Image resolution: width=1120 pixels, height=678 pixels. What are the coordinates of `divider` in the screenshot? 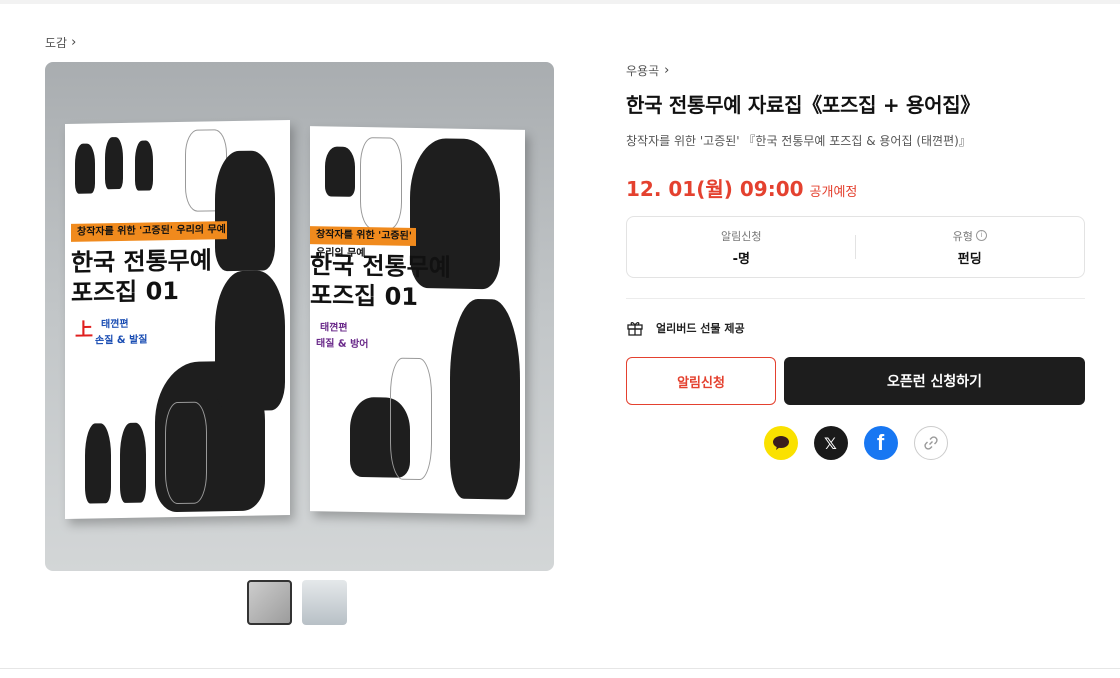 It's located at (855, 298).